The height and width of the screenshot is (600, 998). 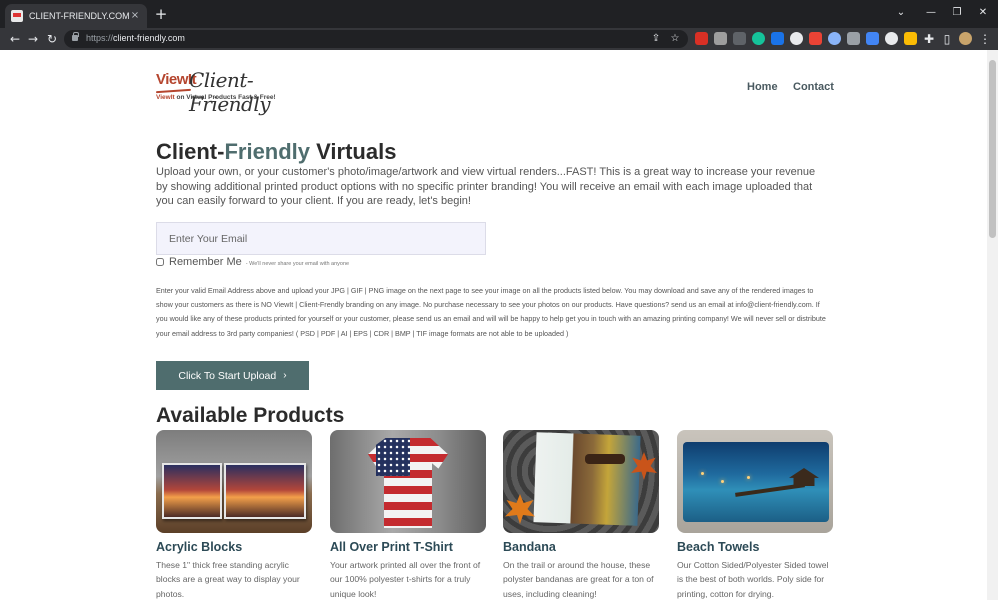 I want to click on beach-towel-image, so click(x=755, y=481).